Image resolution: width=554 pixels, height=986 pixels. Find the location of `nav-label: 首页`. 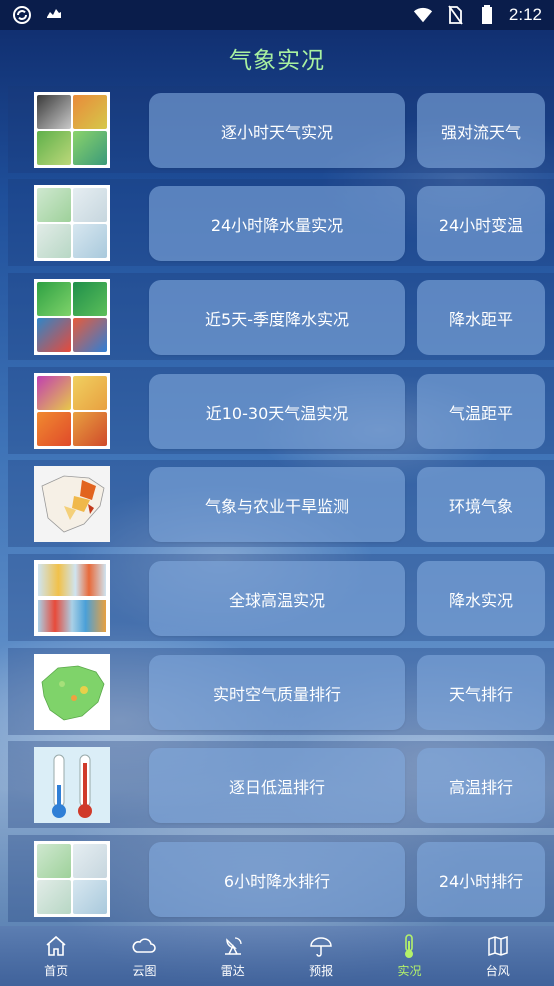

nav-label: 首页 is located at coordinates (56, 971).